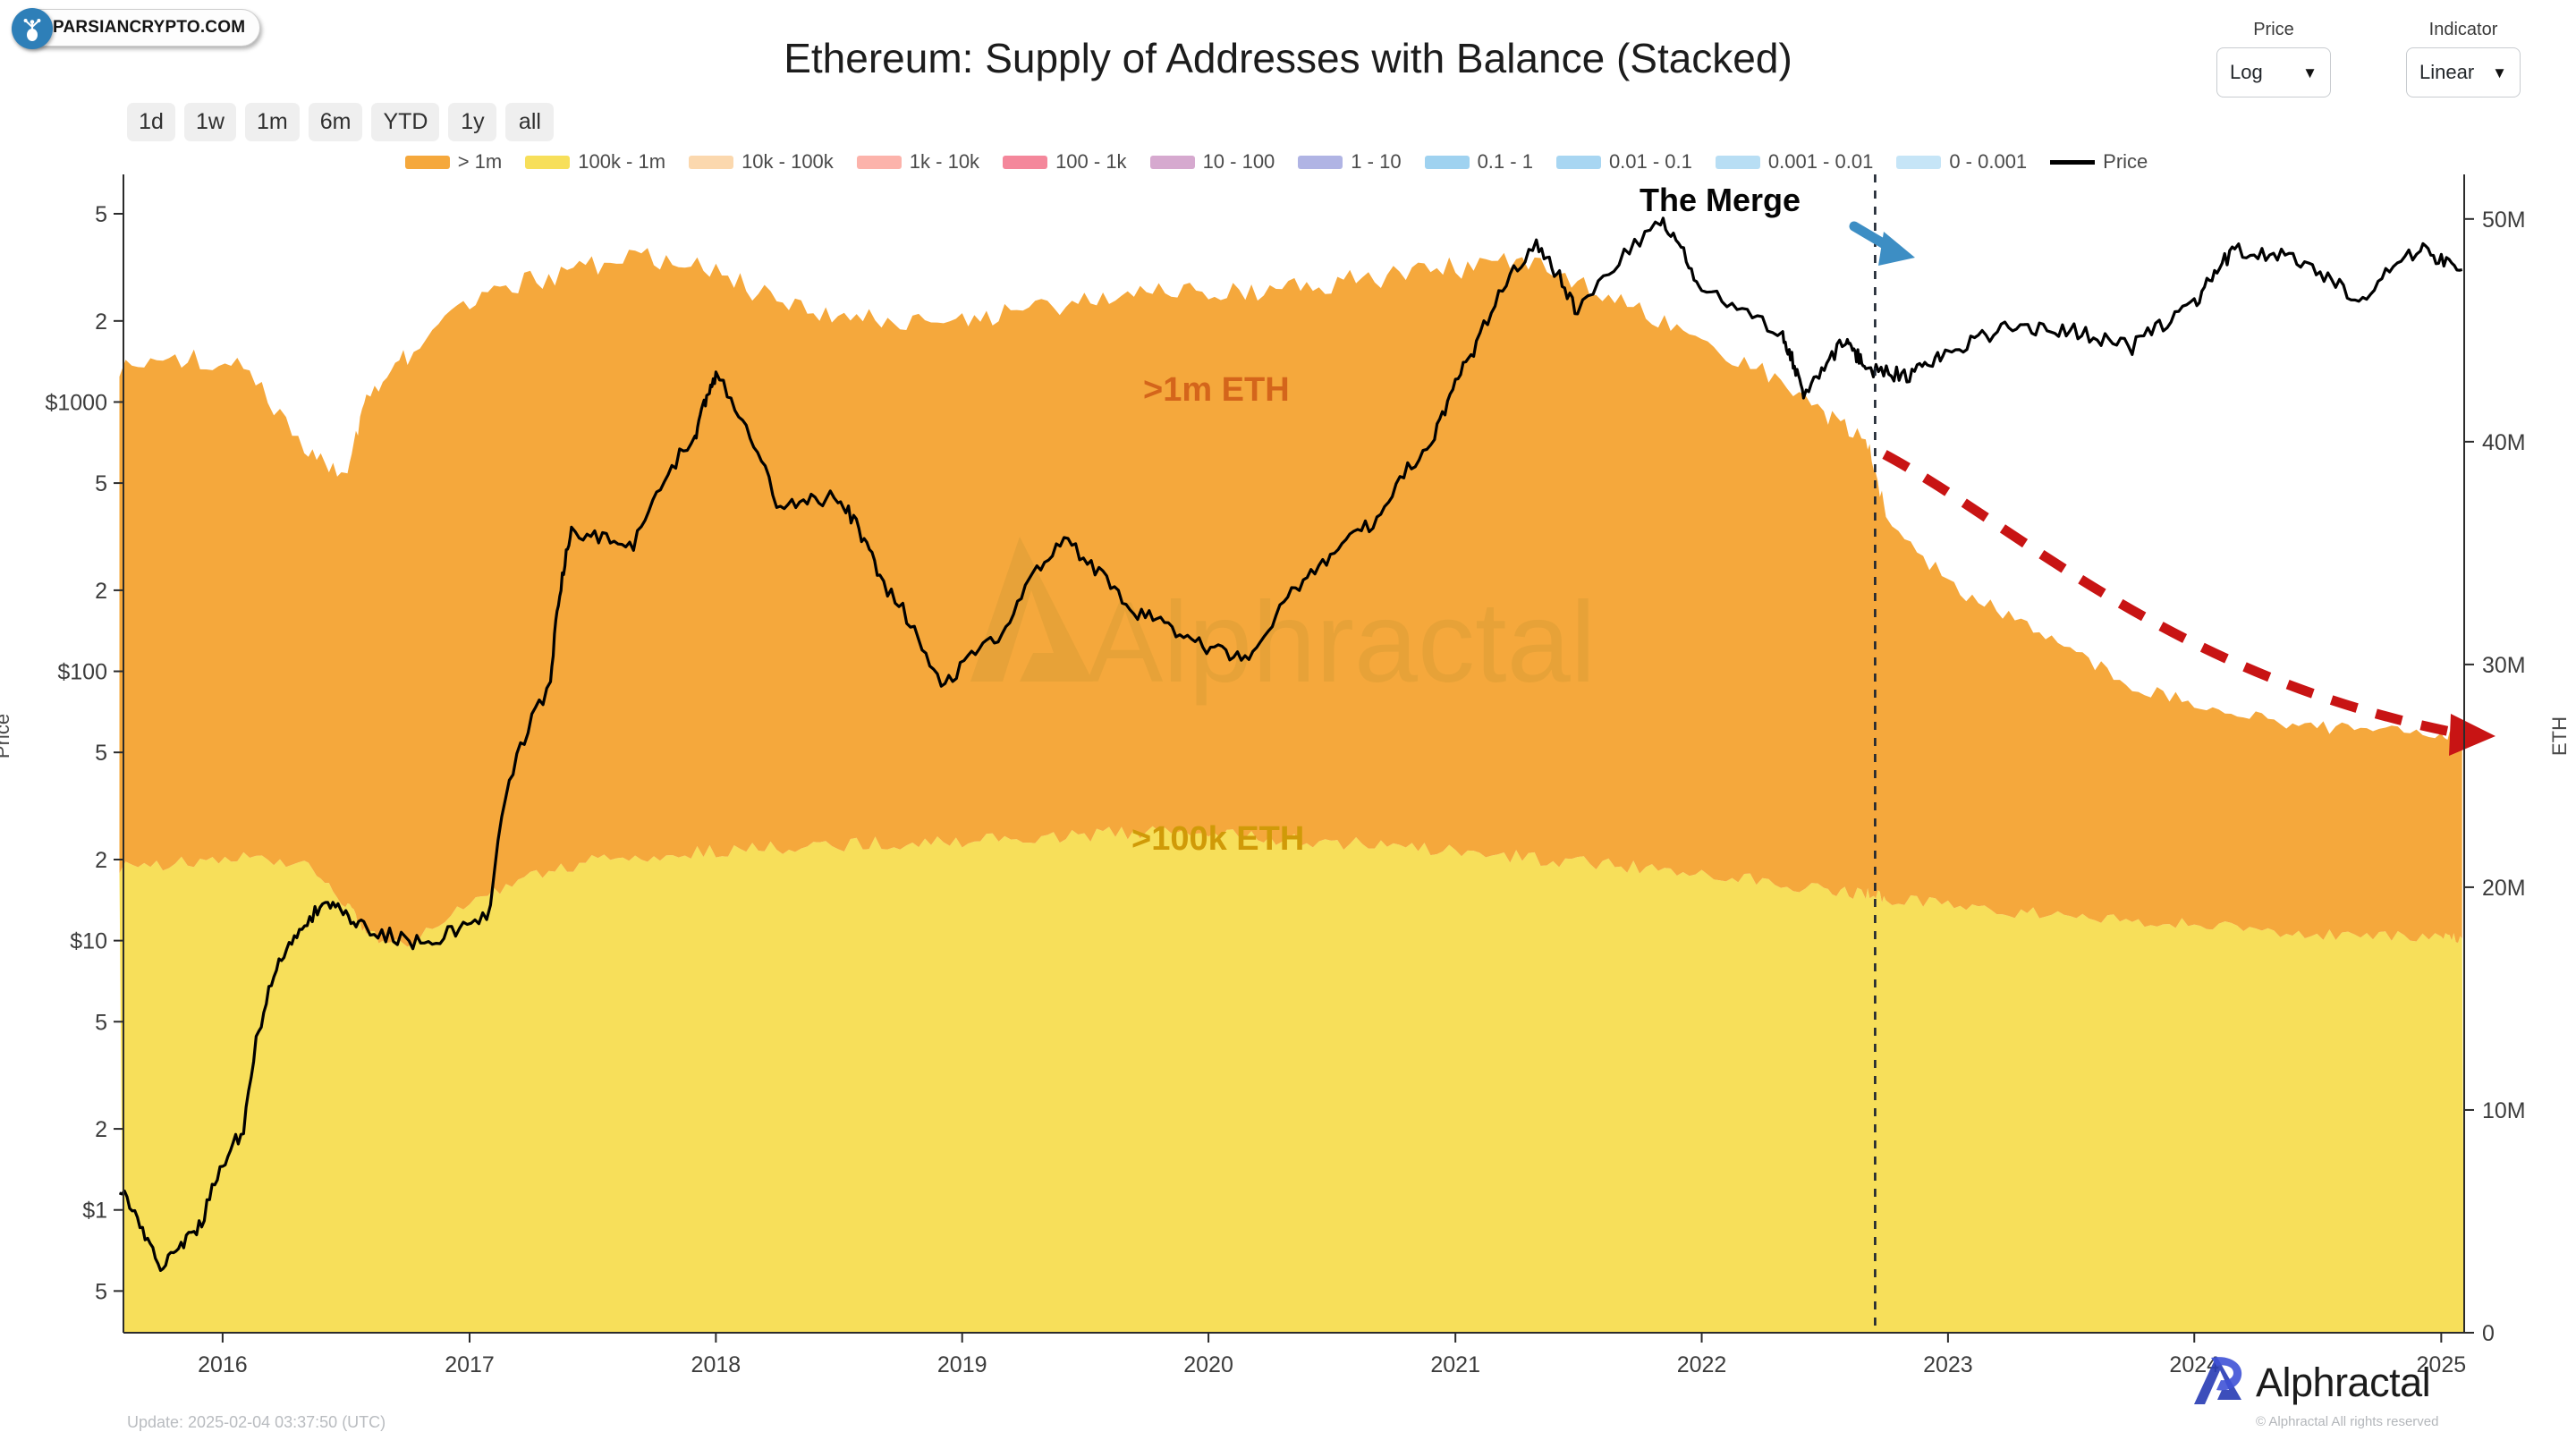 The width and height of the screenshot is (2576, 1449). What do you see at coordinates (2559, 736) in the screenshot?
I see `y-axis-right-title: ETH` at bounding box center [2559, 736].